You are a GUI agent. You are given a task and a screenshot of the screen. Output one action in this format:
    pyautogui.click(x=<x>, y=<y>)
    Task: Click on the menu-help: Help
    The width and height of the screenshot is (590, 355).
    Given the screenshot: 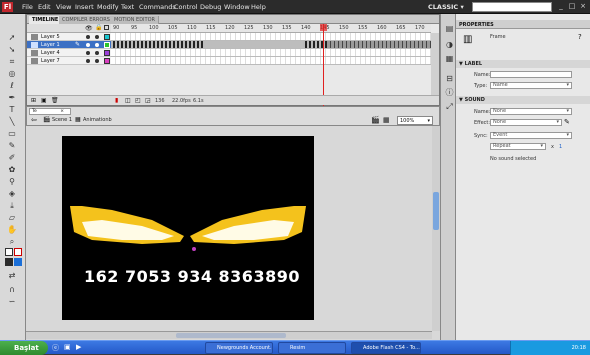 What is the action you would take?
    pyautogui.click(x=258, y=7)
    